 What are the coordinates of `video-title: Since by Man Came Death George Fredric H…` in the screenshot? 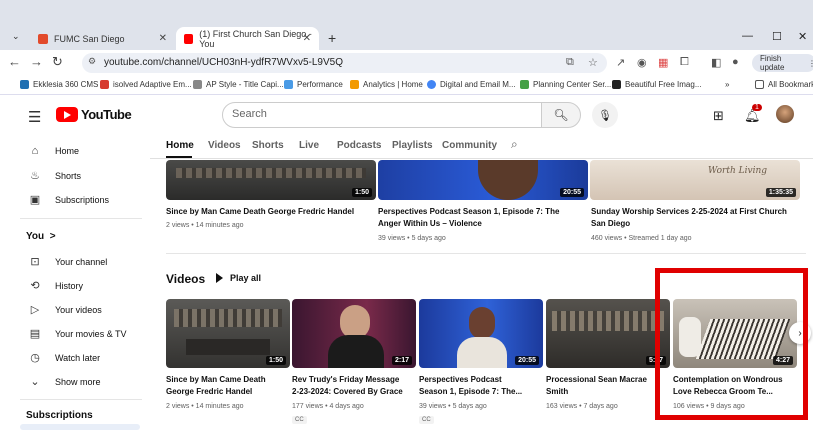 It's located at (270, 212).